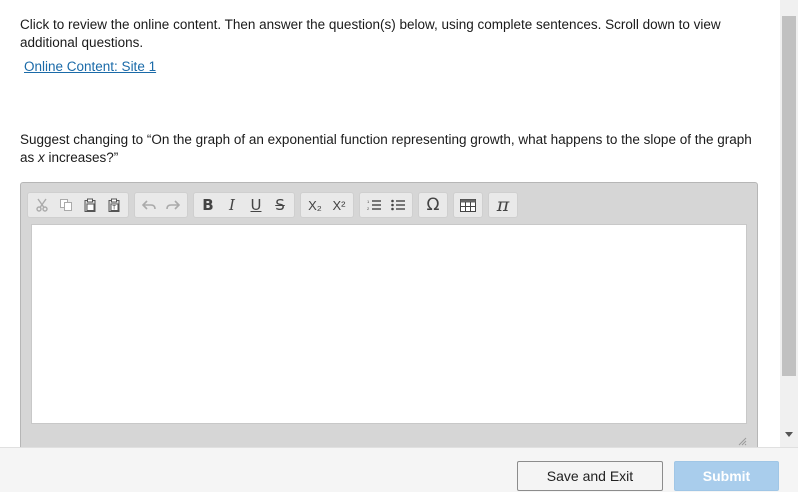 This screenshot has height=492, width=798. I want to click on special-character-button: Ω, so click(433, 205).